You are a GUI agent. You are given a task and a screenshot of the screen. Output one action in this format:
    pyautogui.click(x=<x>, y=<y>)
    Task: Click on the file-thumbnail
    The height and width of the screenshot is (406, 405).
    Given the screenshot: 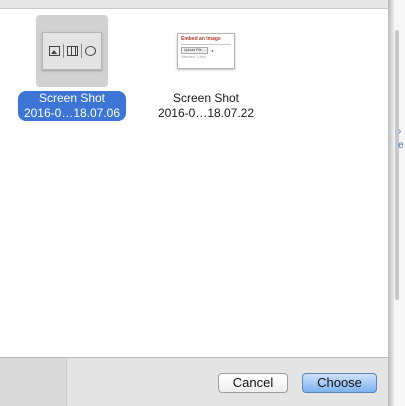 What is the action you would take?
    pyautogui.click(x=72, y=51)
    